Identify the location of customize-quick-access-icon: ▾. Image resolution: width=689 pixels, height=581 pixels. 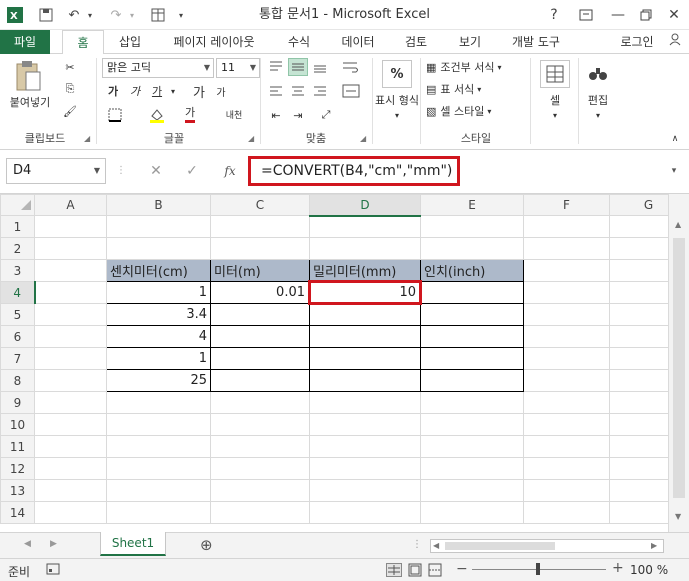
(181, 15).